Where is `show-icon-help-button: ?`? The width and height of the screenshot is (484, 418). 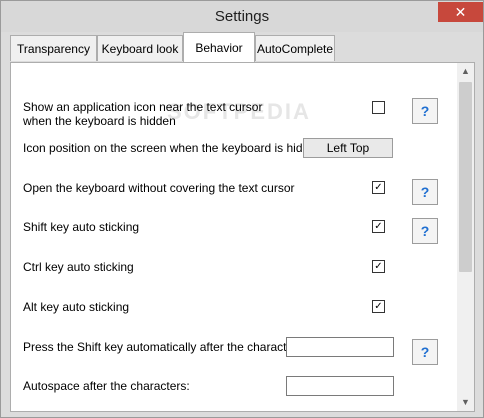 show-icon-help-button: ? is located at coordinates (425, 111).